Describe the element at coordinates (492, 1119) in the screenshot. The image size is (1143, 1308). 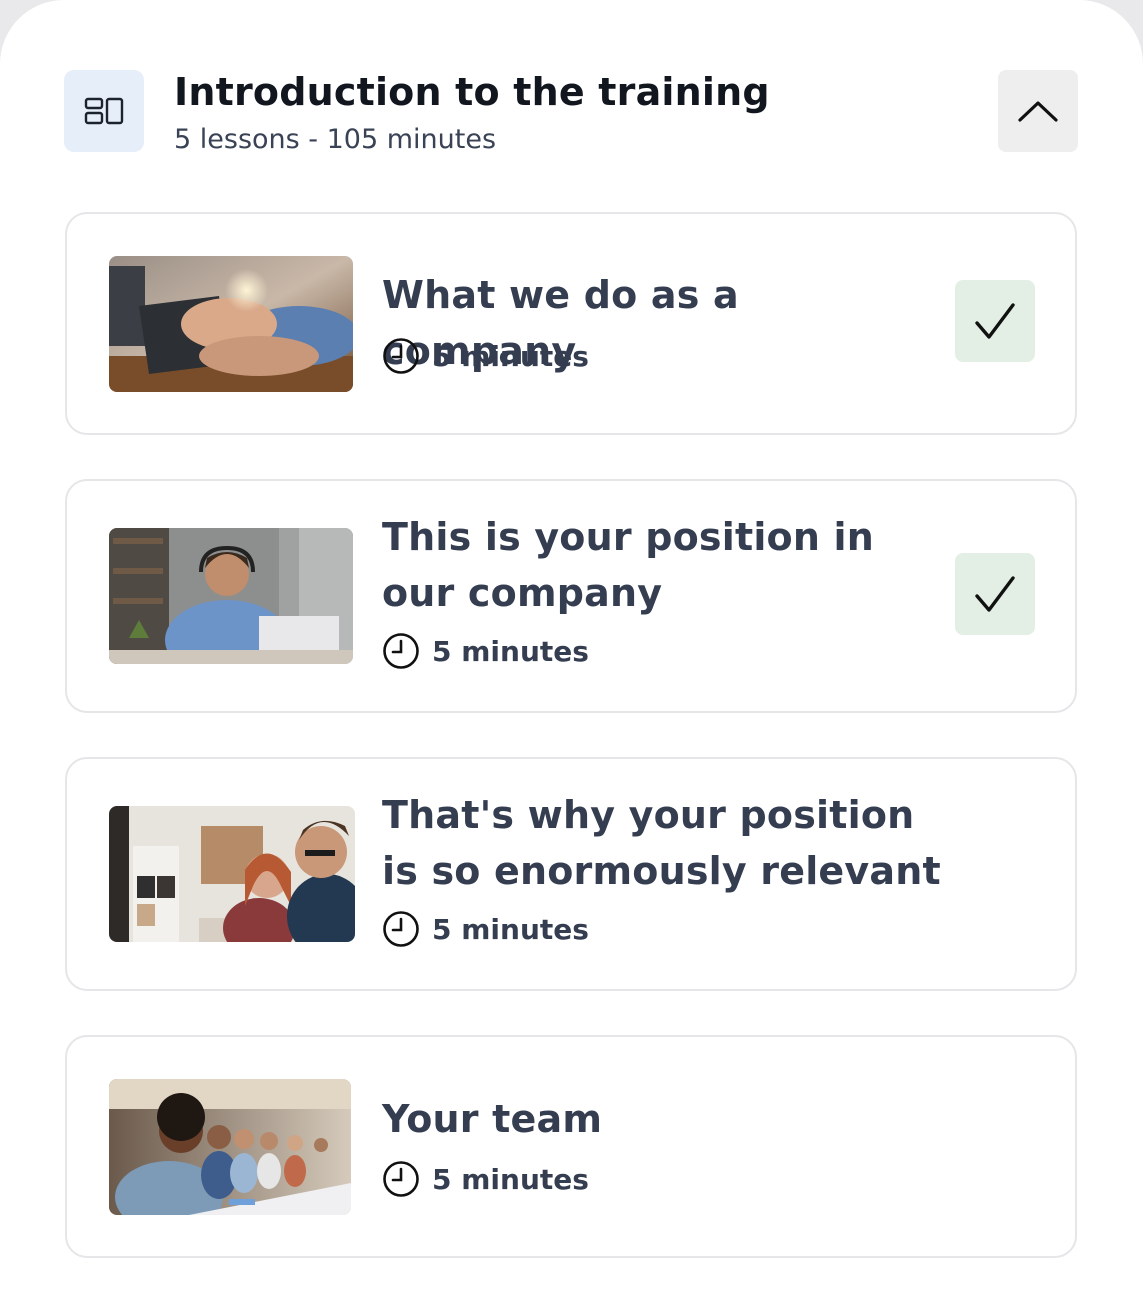
I see `lesson-title: Your team` at that location.